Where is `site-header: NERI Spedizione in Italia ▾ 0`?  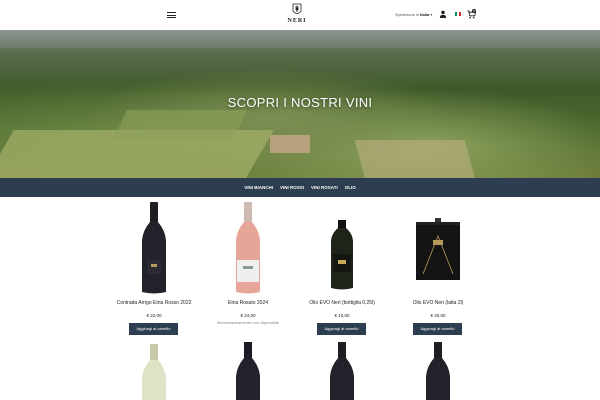
site-header: NERI Spedizione in Italia ▾ 0 is located at coordinates (300, 15).